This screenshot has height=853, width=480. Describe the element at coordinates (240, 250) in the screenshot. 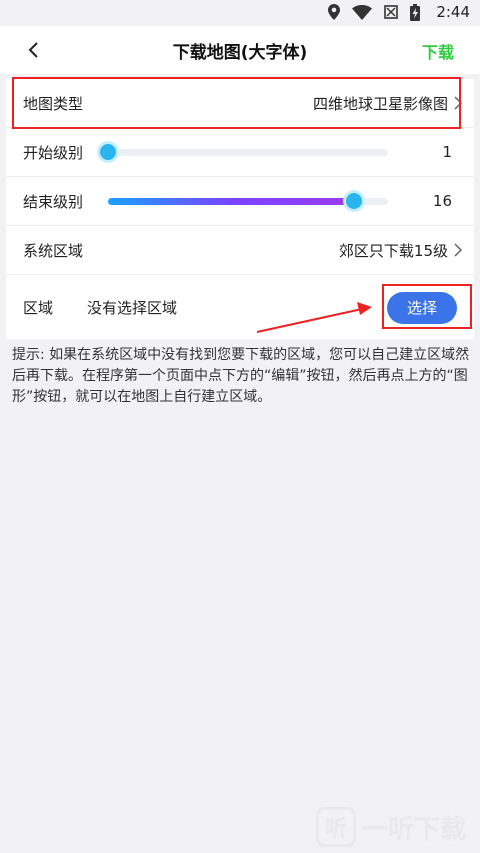

I see `system-area-row: 系统区域 郊区只下载15级` at that location.